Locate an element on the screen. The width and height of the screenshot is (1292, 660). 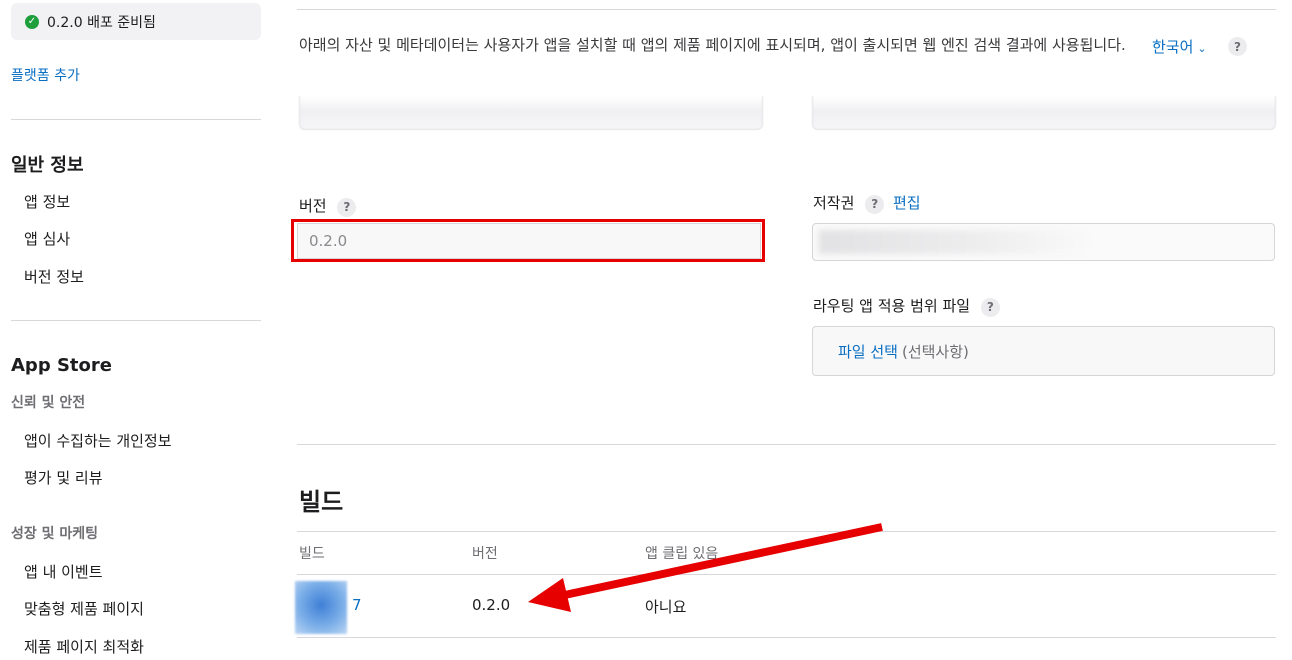
sidebar-item-in-app-events: 앱 내 이벤트 is located at coordinates (63, 571).